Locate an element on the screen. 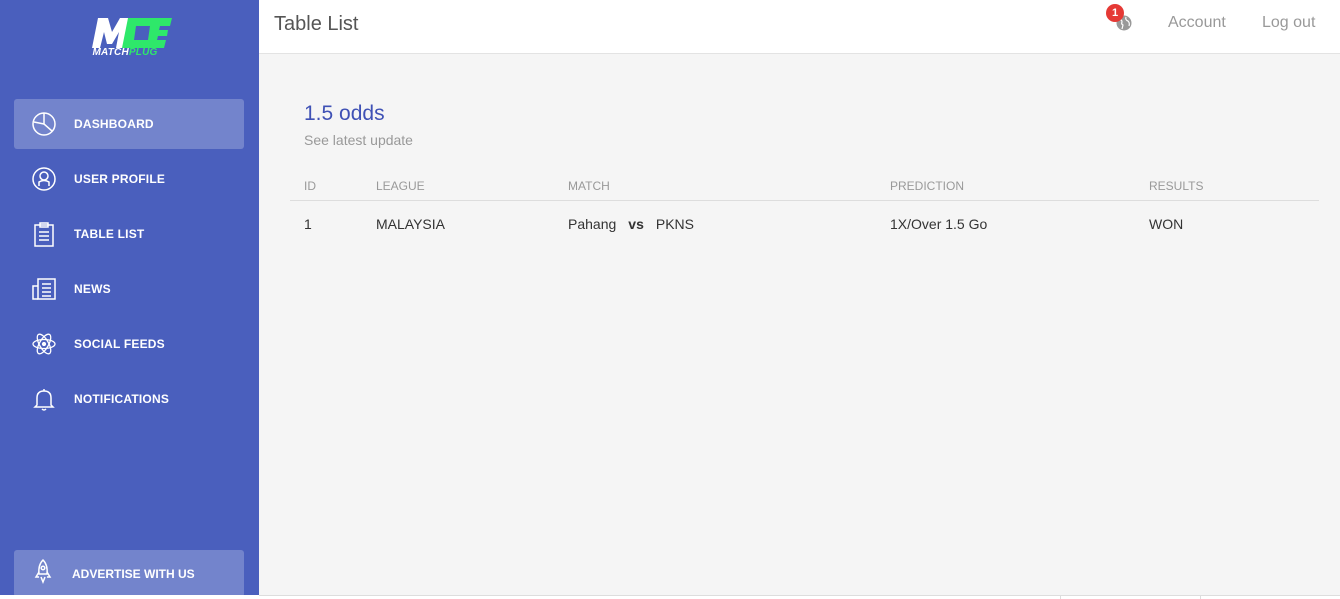 The width and height of the screenshot is (1340, 599). column-header-id: ID is located at coordinates (310, 186).